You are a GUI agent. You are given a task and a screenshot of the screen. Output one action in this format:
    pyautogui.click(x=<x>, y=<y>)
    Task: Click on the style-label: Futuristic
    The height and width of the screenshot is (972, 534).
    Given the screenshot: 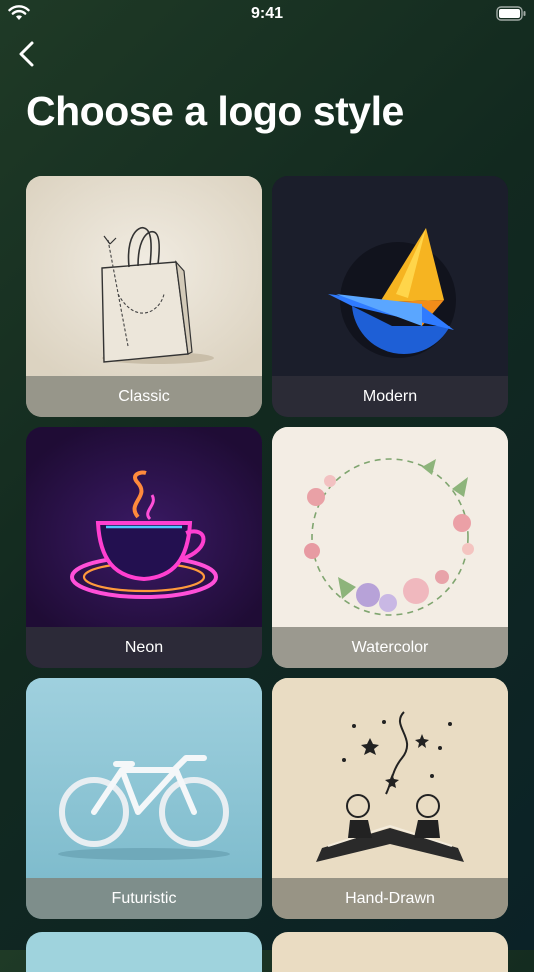 What is the action you would take?
    pyautogui.click(x=144, y=898)
    